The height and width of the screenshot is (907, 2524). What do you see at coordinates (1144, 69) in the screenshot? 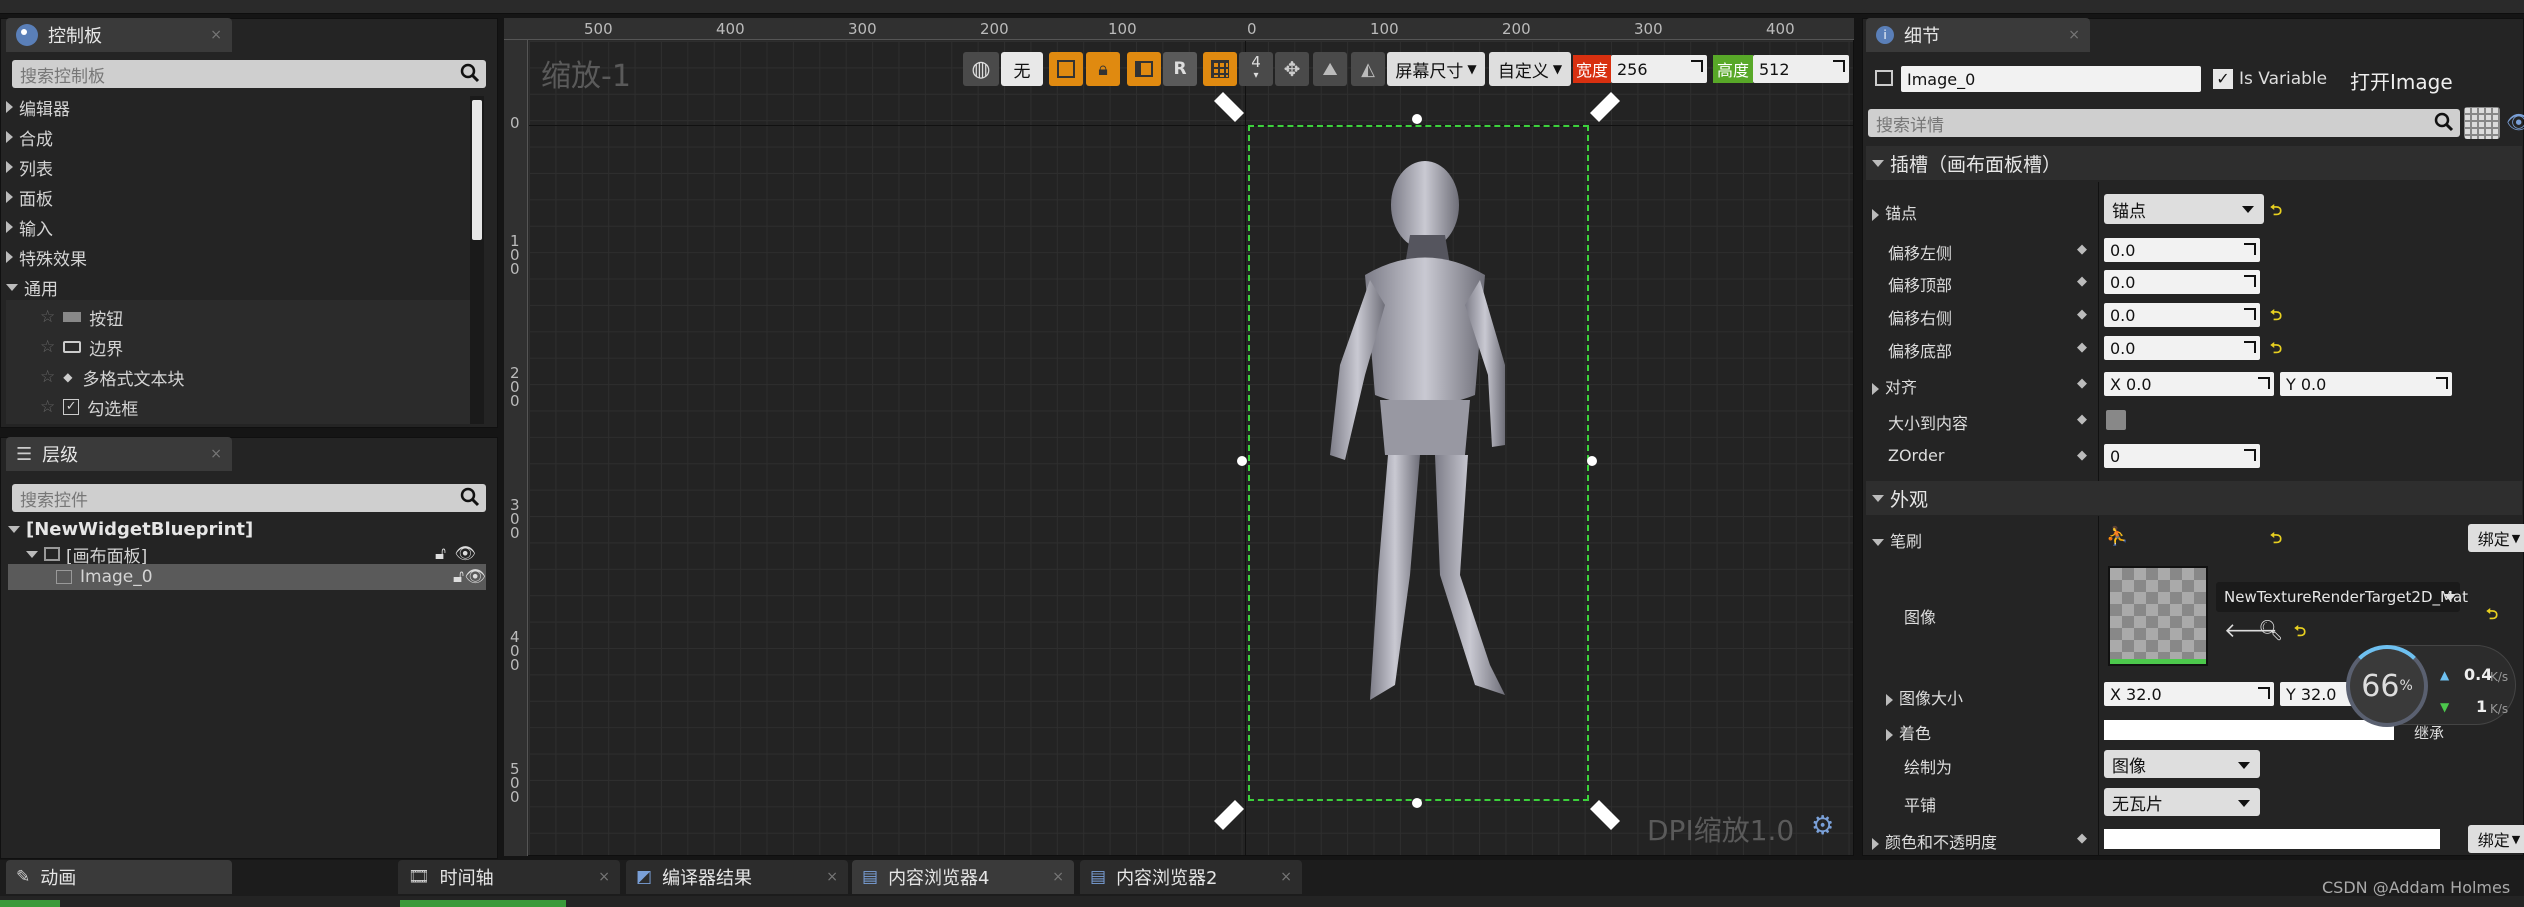
I see `layout-toggle-button` at bounding box center [1144, 69].